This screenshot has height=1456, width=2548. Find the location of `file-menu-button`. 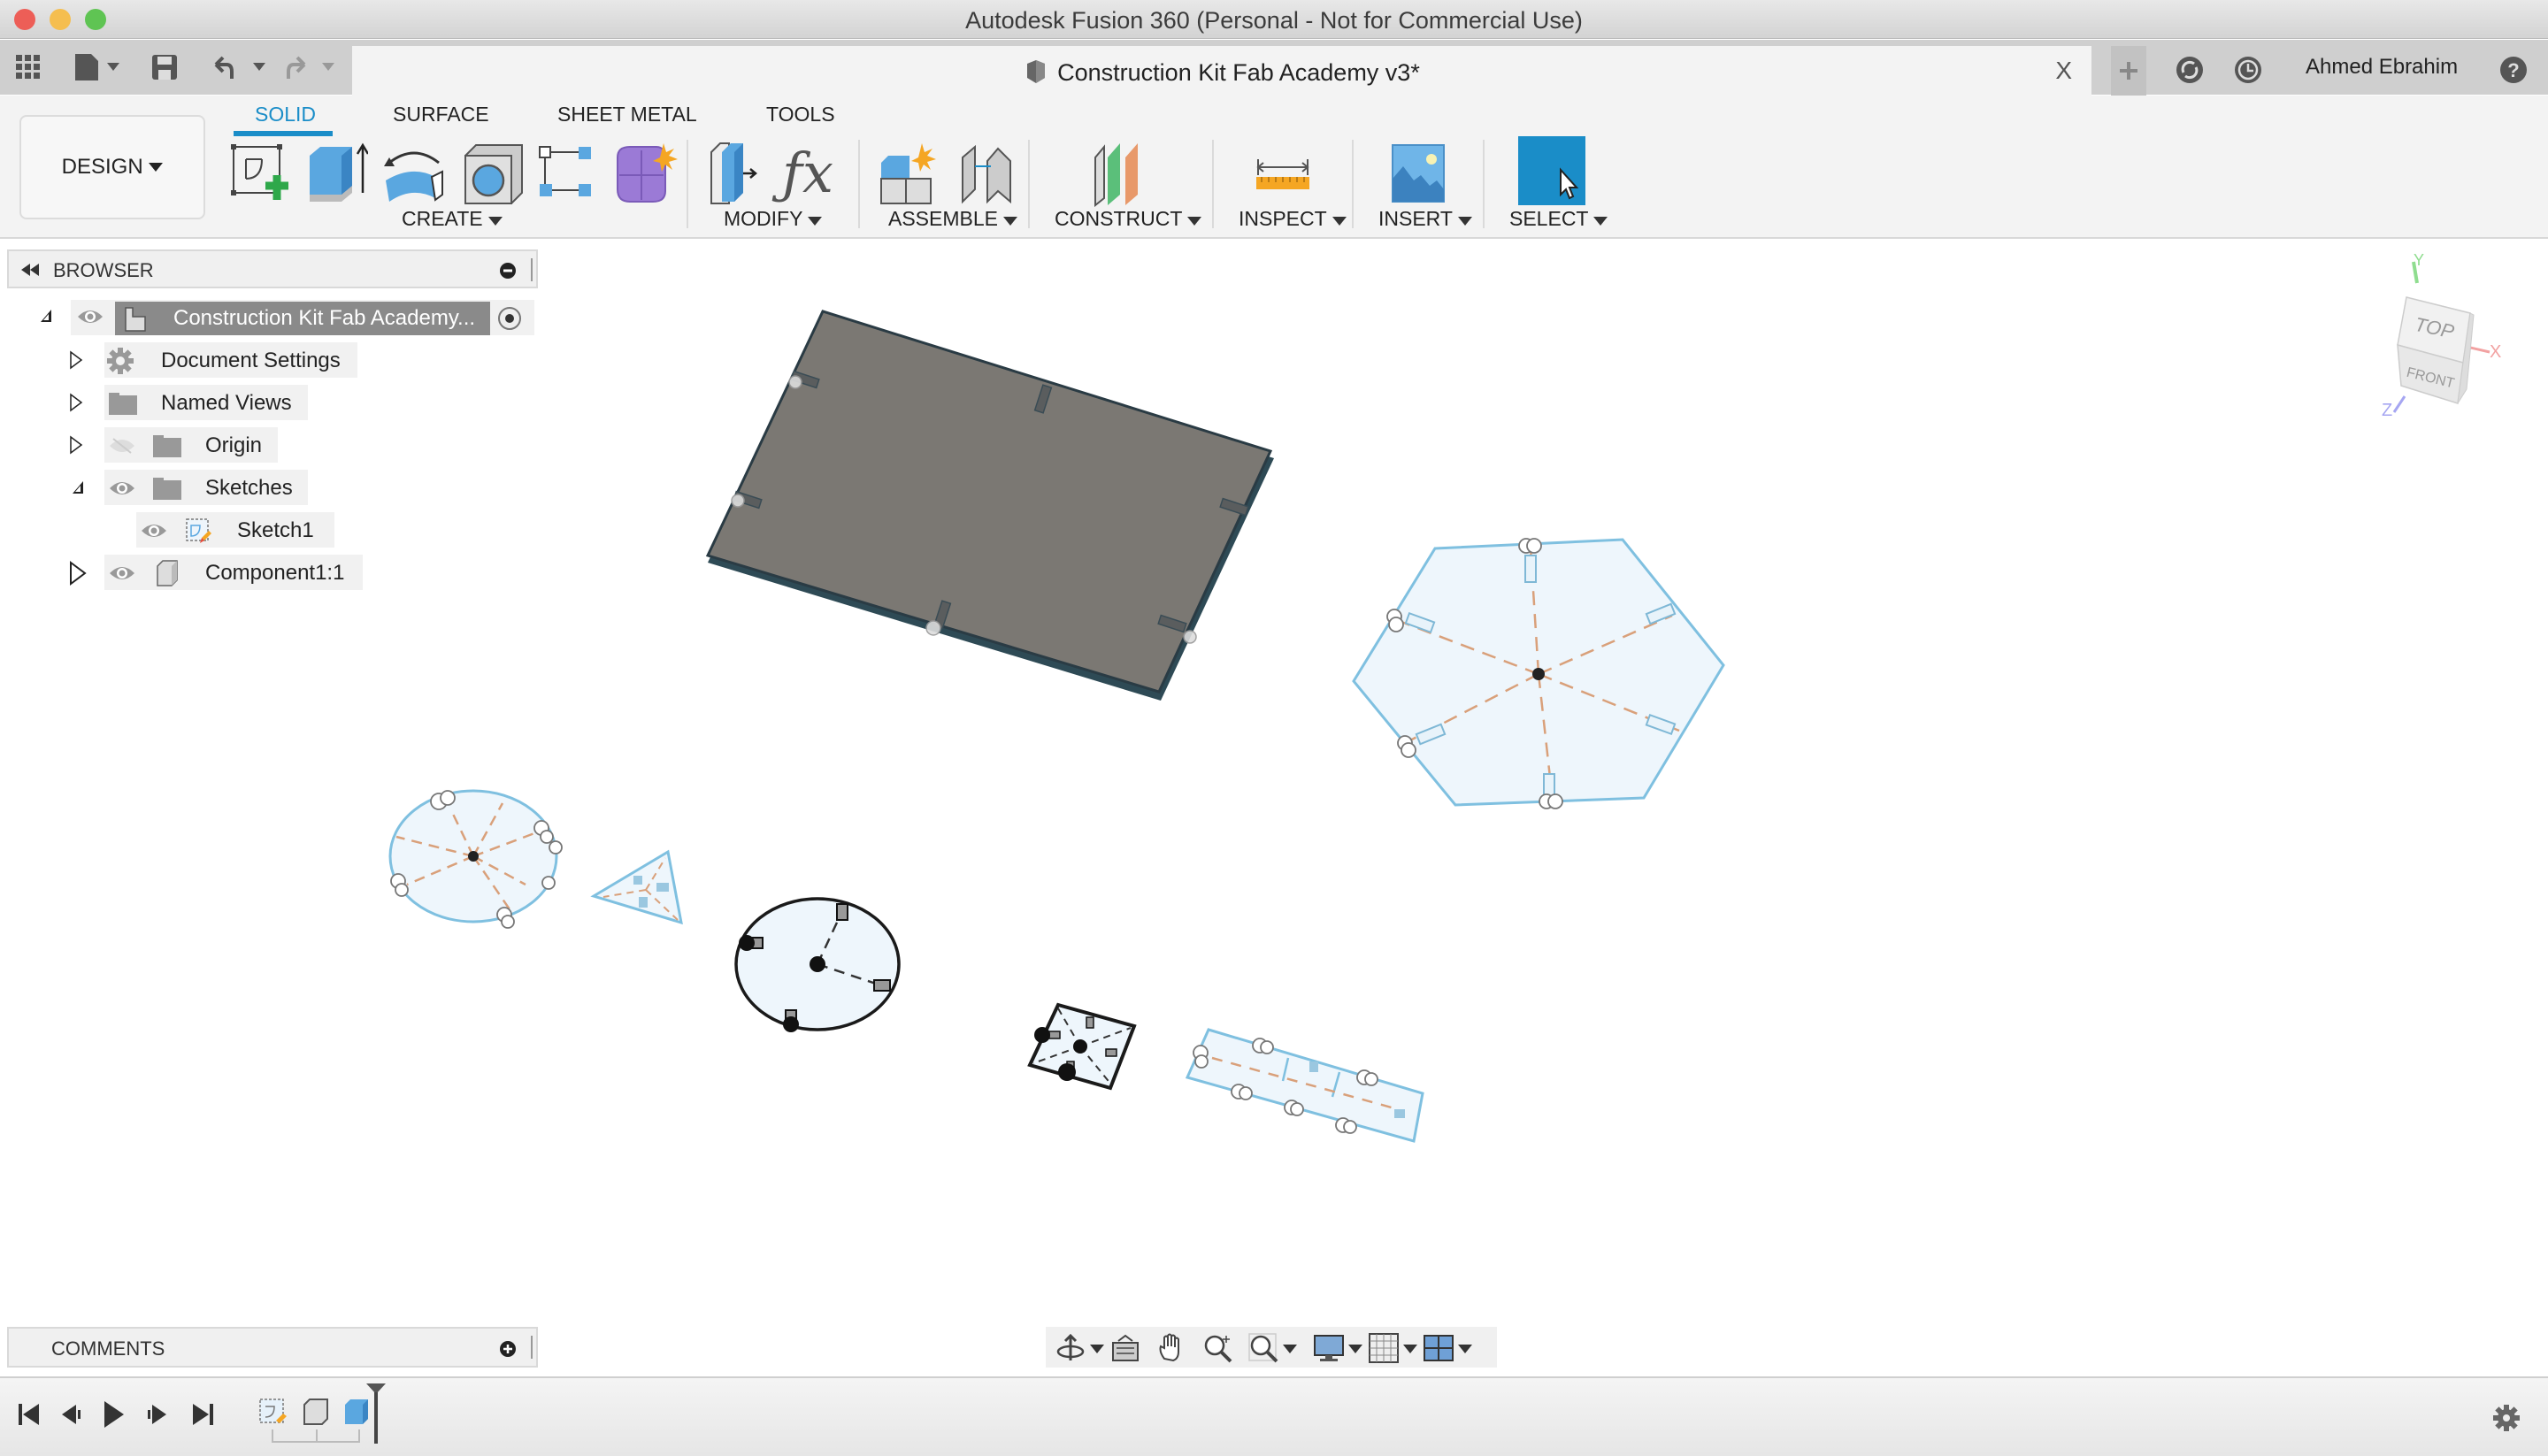

file-menu-button is located at coordinates (99, 67).